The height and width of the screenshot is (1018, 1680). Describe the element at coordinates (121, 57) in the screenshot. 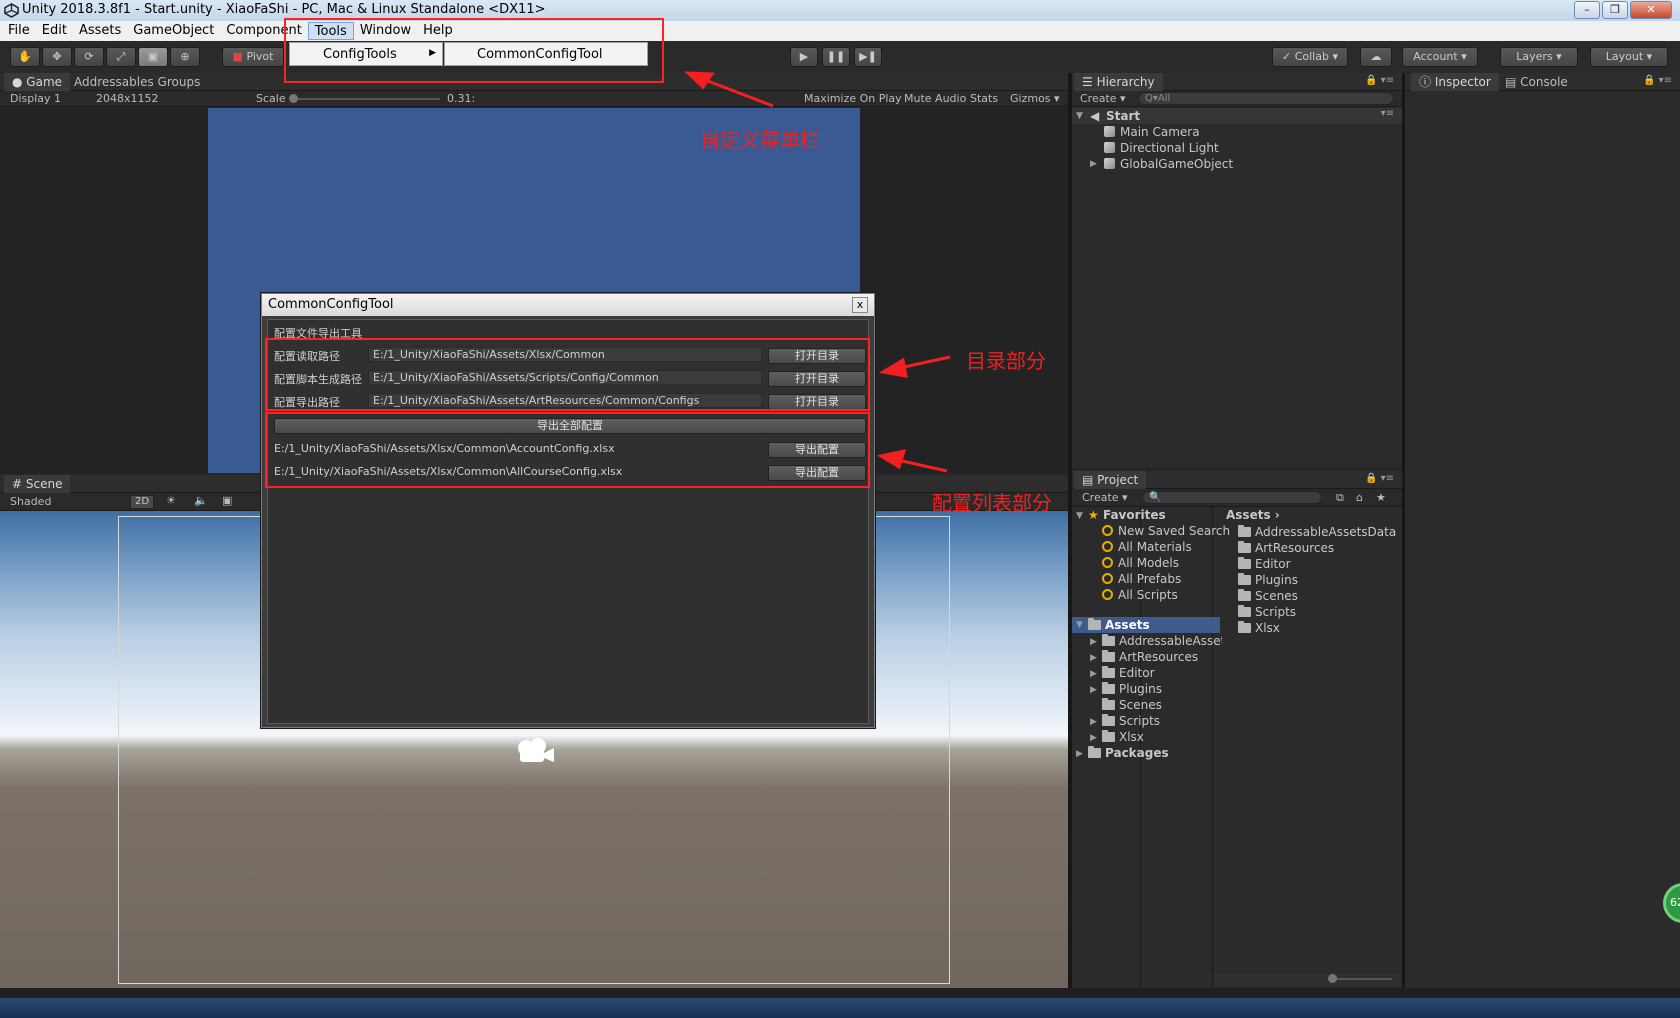

I see `scale-tool-icon: ⤢` at that location.